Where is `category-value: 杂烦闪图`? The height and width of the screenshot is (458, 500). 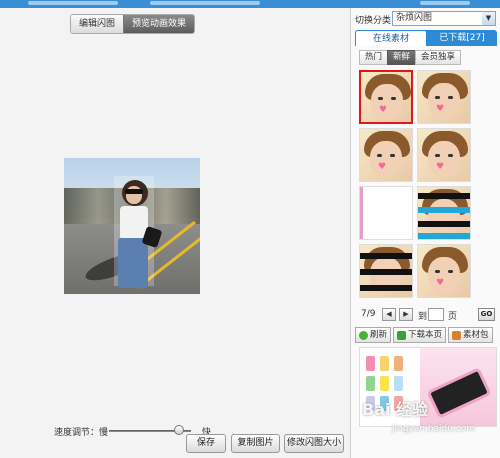
category-value: 杂烦闪图 is located at coordinates (414, 18).